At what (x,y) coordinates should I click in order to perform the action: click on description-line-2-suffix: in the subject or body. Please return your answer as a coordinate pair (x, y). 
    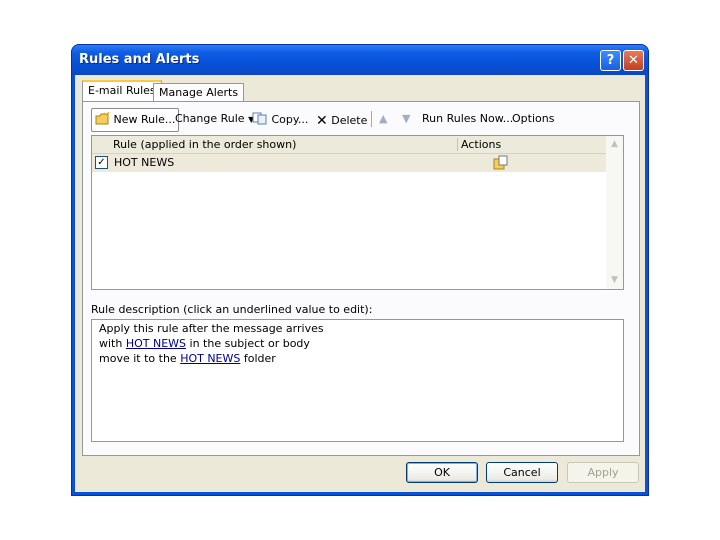
    Looking at the image, I should click on (248, 343).